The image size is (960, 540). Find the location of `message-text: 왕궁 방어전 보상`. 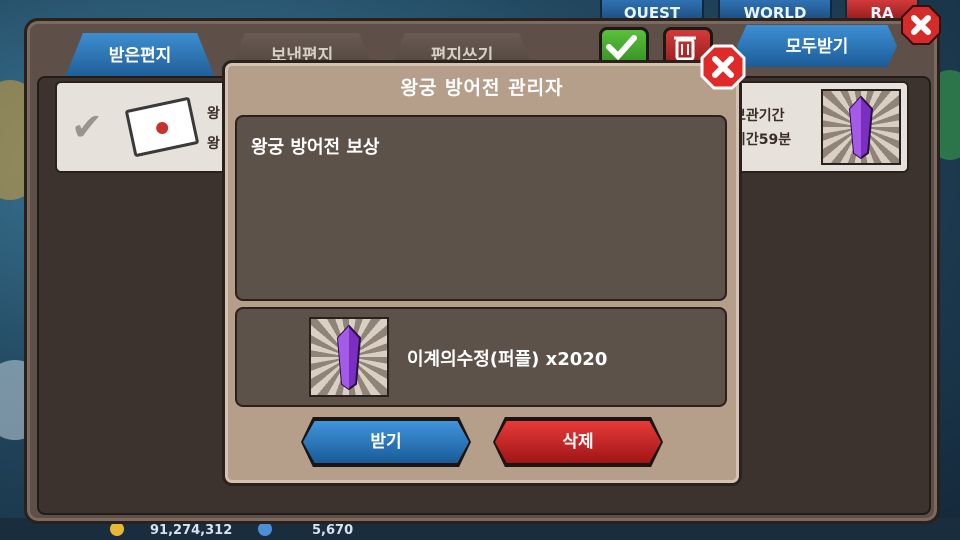

message-text: 왕궁 방어전 보상 is located at coordinates (315, 147).